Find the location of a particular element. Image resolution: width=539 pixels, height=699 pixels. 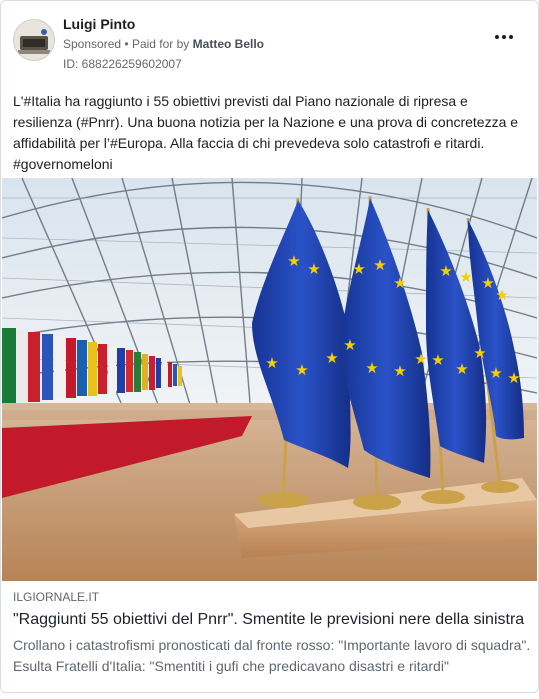

paid-for-name: Matteo Bello is located at coordinates (228, 44).